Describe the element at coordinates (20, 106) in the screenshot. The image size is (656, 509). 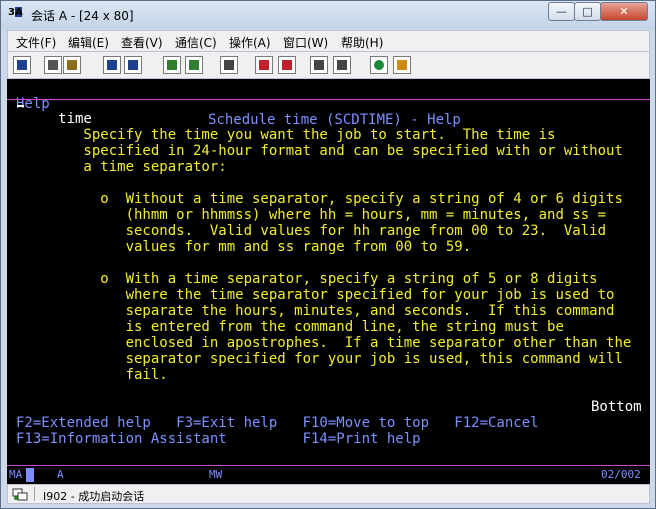
I see `text-cursor` at that location.